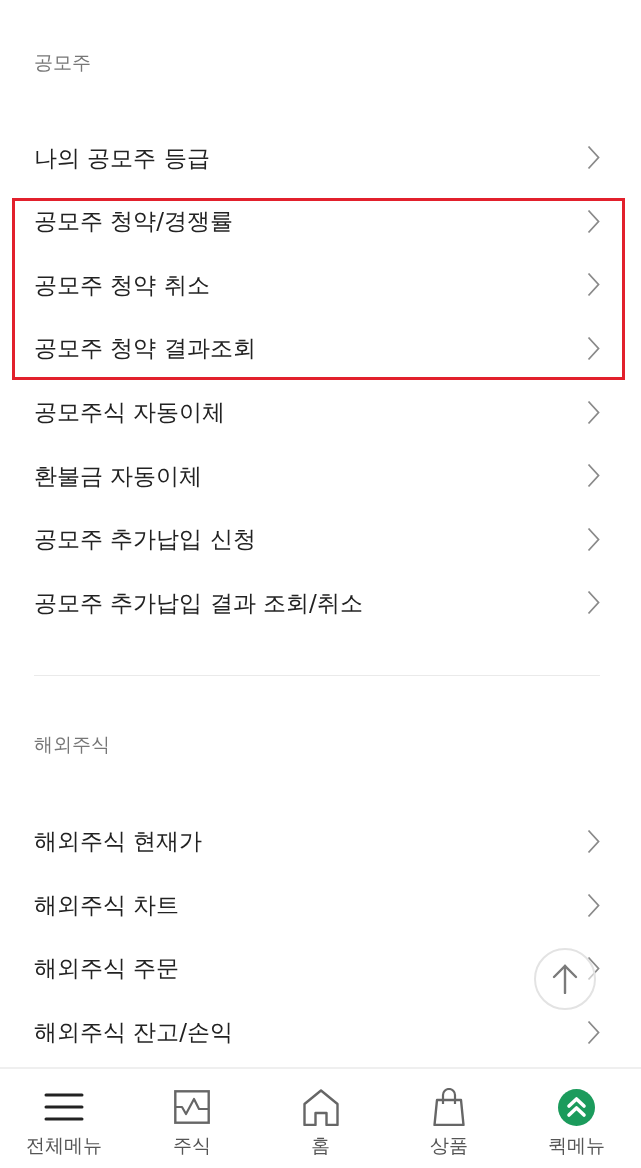  I want to click on menu-item: 해외주식 잔고/손익, so click(320, 1032).